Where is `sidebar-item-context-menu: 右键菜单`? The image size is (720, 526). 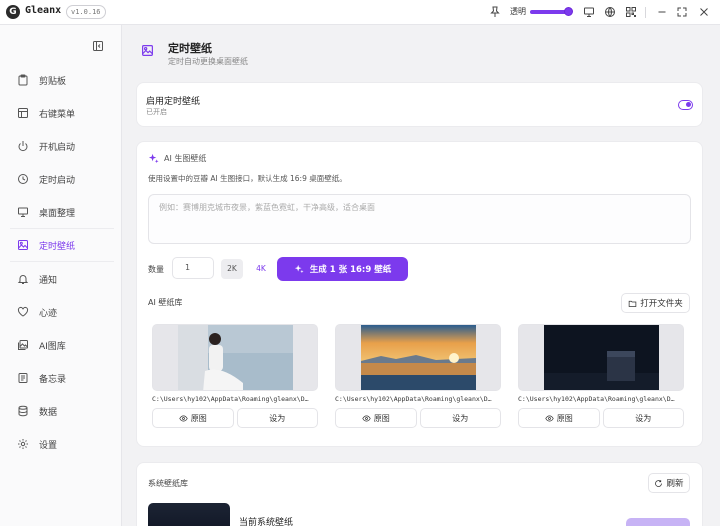
sidebar-item-context-menu: 右键菜单 is located at coordinates (62, 113).